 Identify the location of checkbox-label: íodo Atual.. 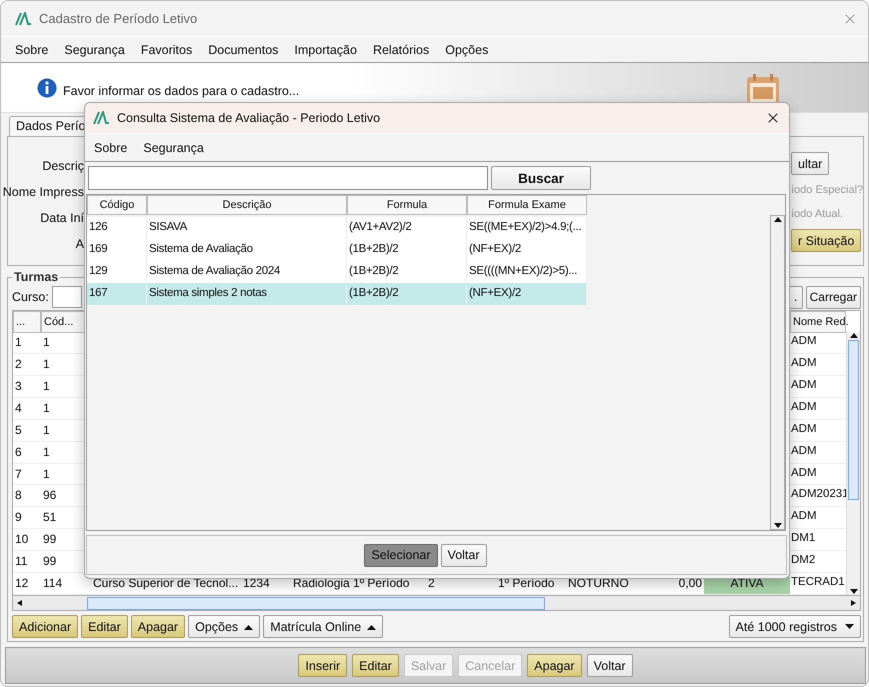
(817, 214).